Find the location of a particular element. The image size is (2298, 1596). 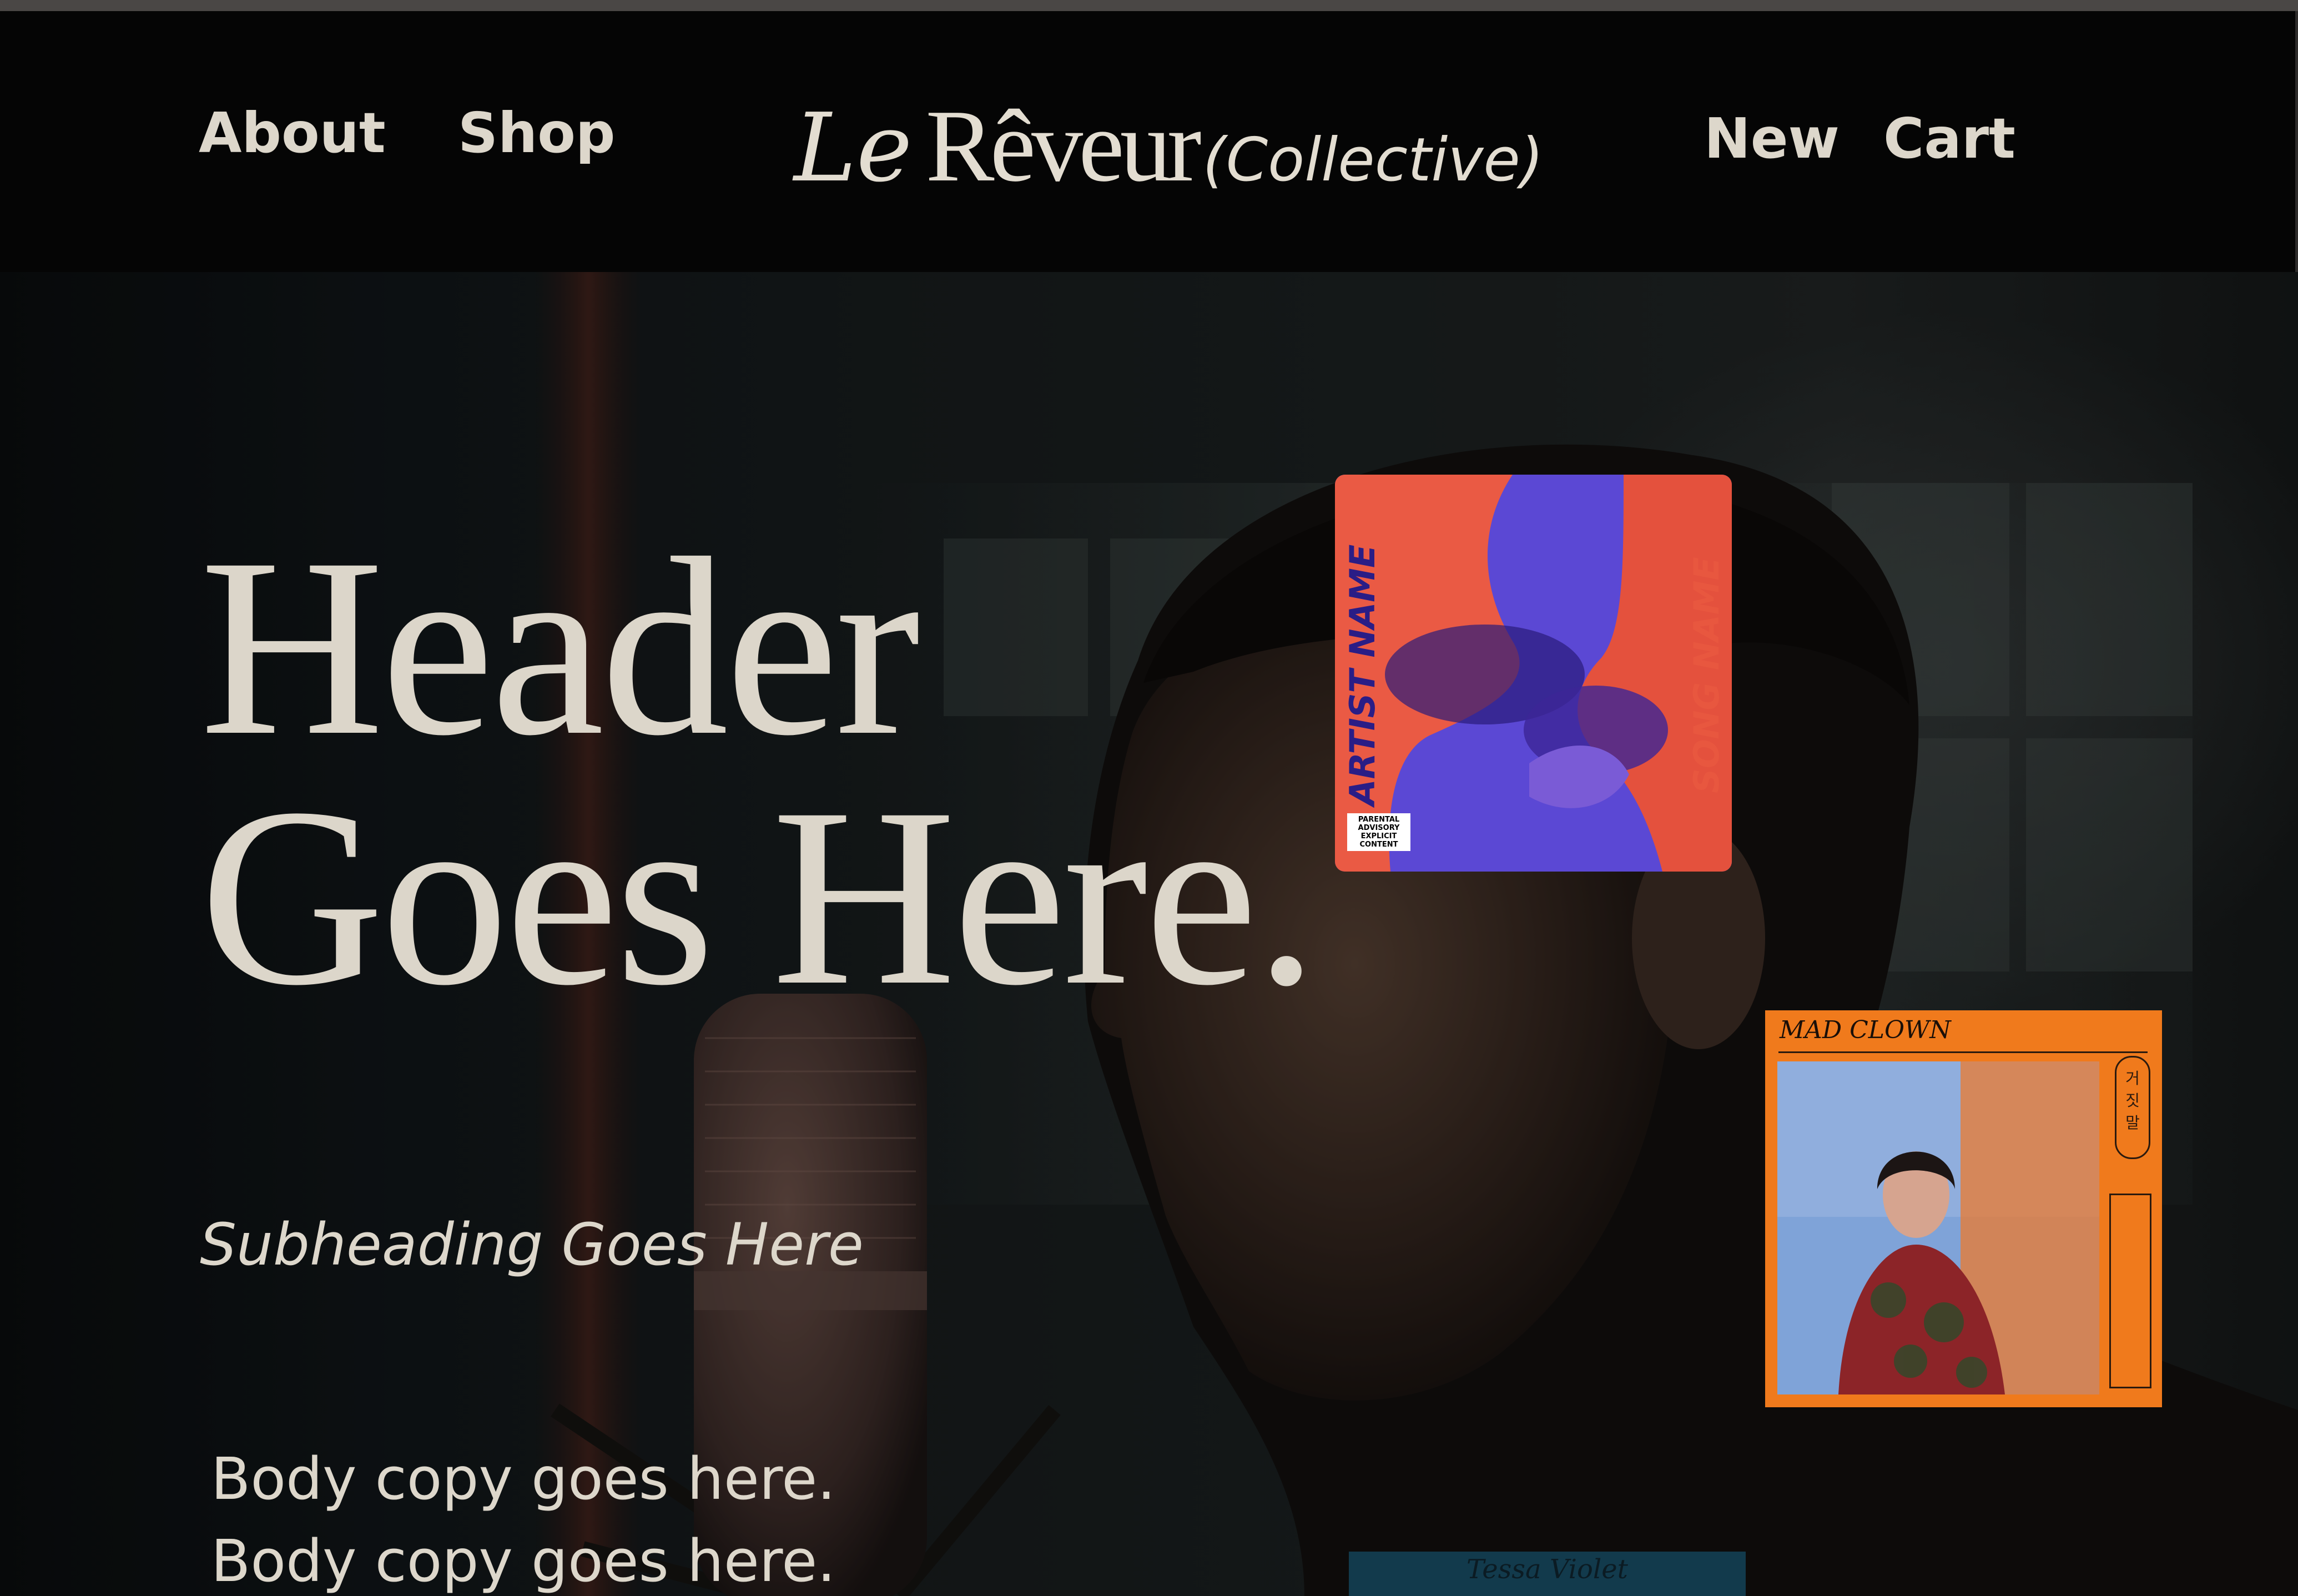

album-song-name: SONG NAME is located at coordinates (1706, 675).